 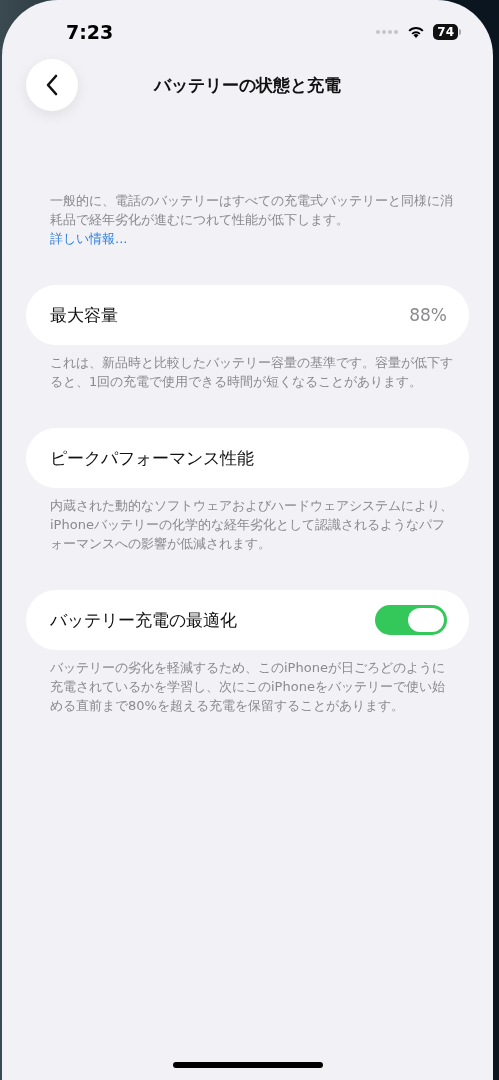 I want to click on settings-row: ピークパフォーマンス性能, so click(x=247, y=458).